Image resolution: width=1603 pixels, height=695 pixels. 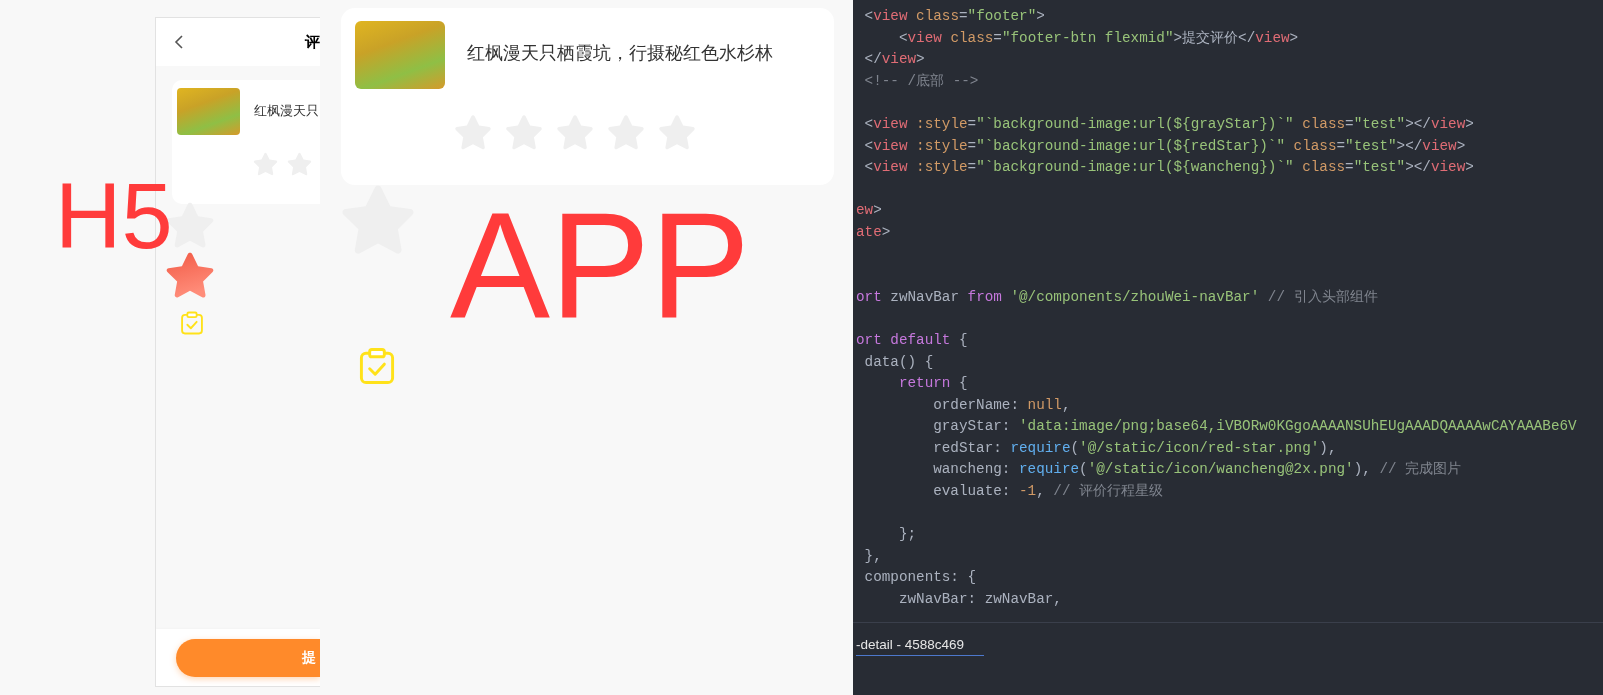 I want to click on code-line: wancheng: require('@/static/icon/wancheng@2x.png'), // 完成图片, so click(x=1197, y=470).